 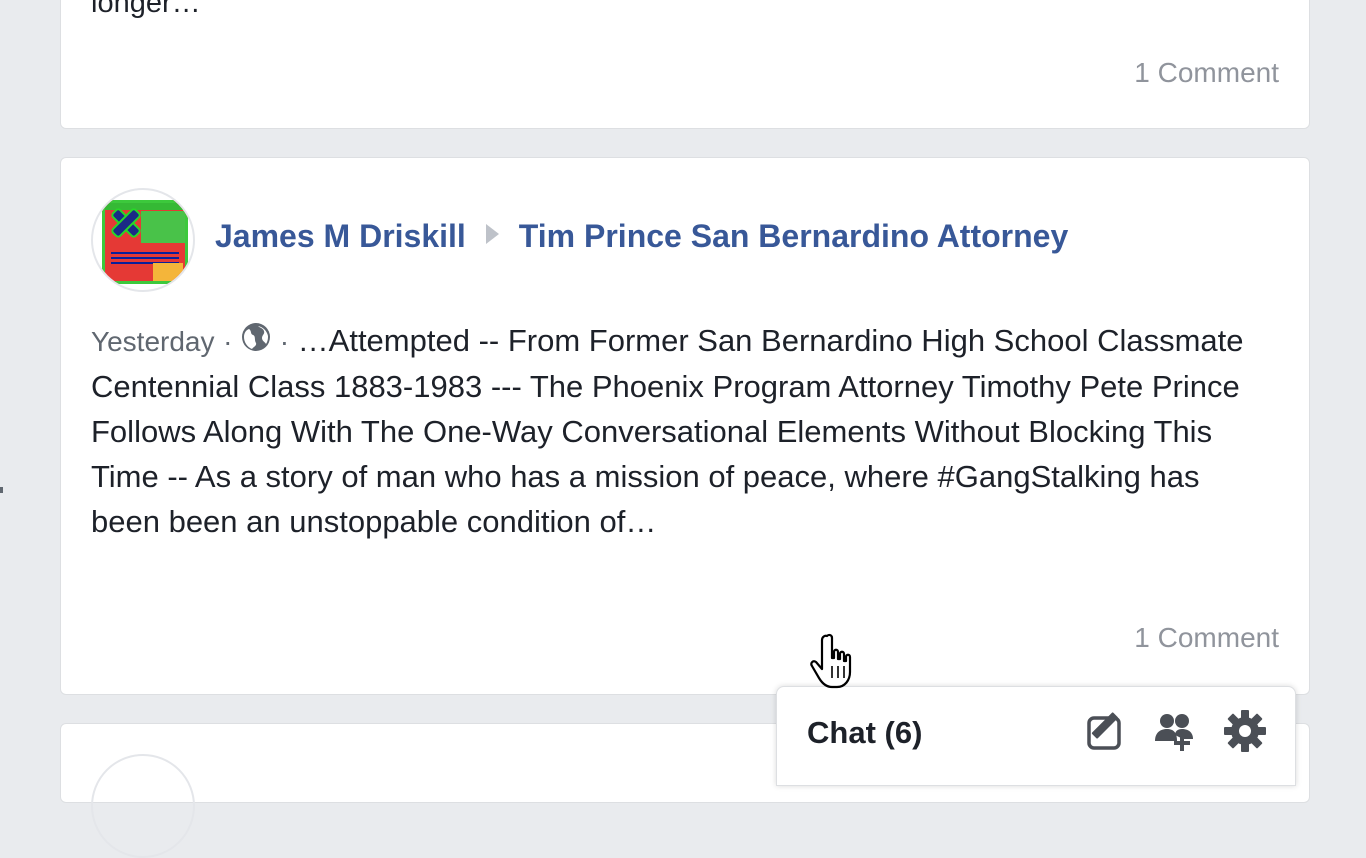 I want to click on avatar-image, so click(x=145, y=242).